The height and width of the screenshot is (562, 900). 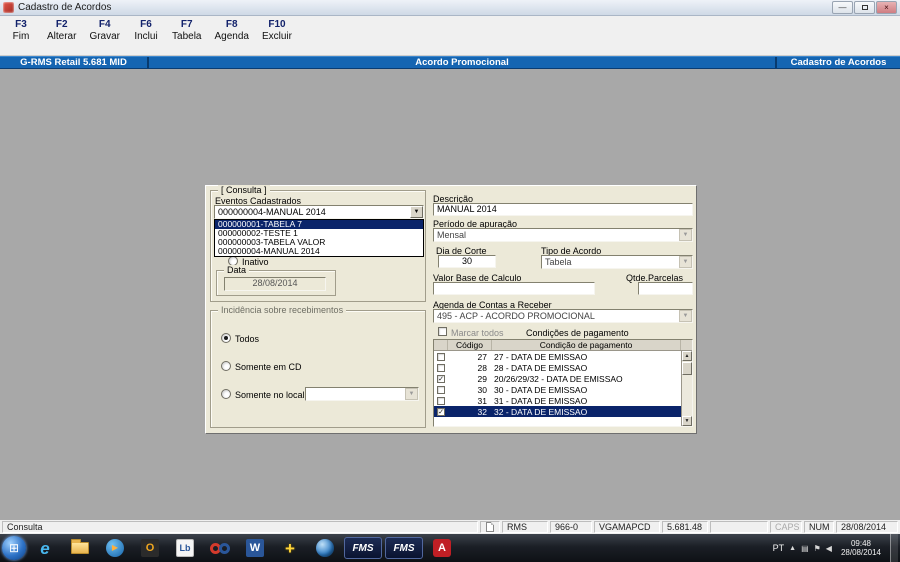 What do you see at coordinates (686, 388) in the screenshot?
I see `grid-scrollbar: ▲ ▼` at bounding box center [686, 388].